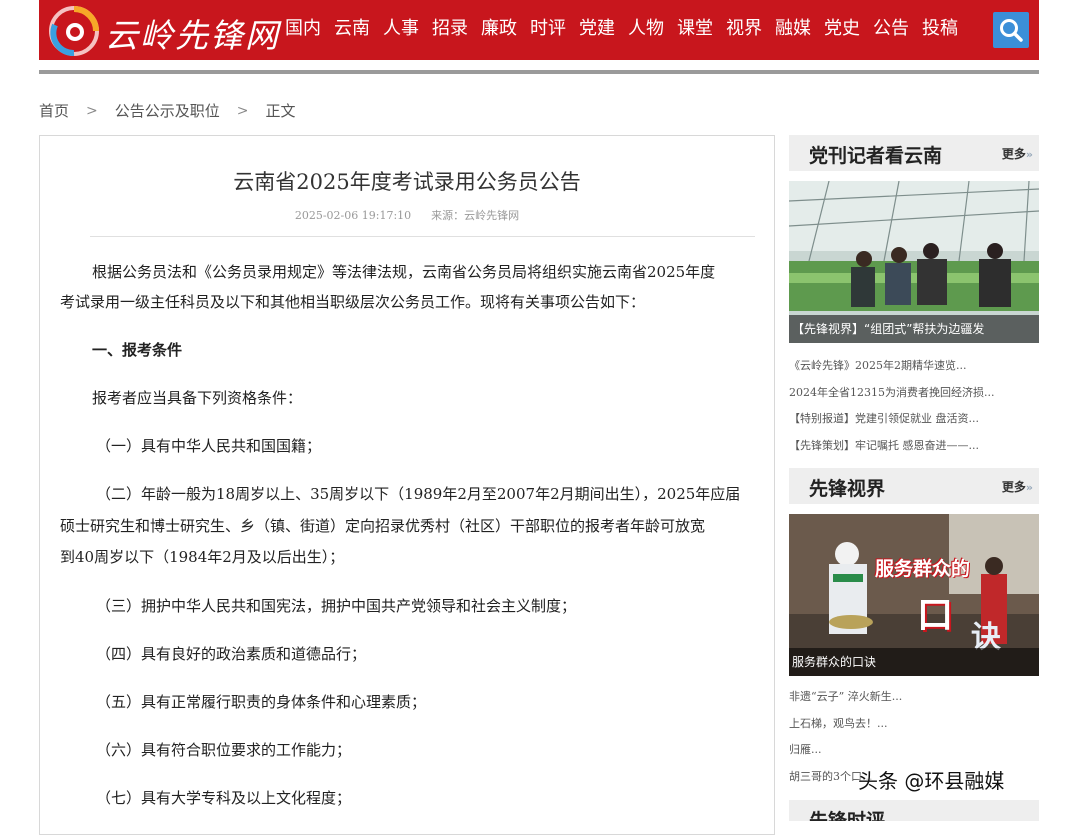 Image resolution: width=1080 pixels, height=835 pixels. Describe the element at coordinates (197, 398) in the screenshot. I see `paragraph-line: 报考者应当具备下列资格条件：` at that location.